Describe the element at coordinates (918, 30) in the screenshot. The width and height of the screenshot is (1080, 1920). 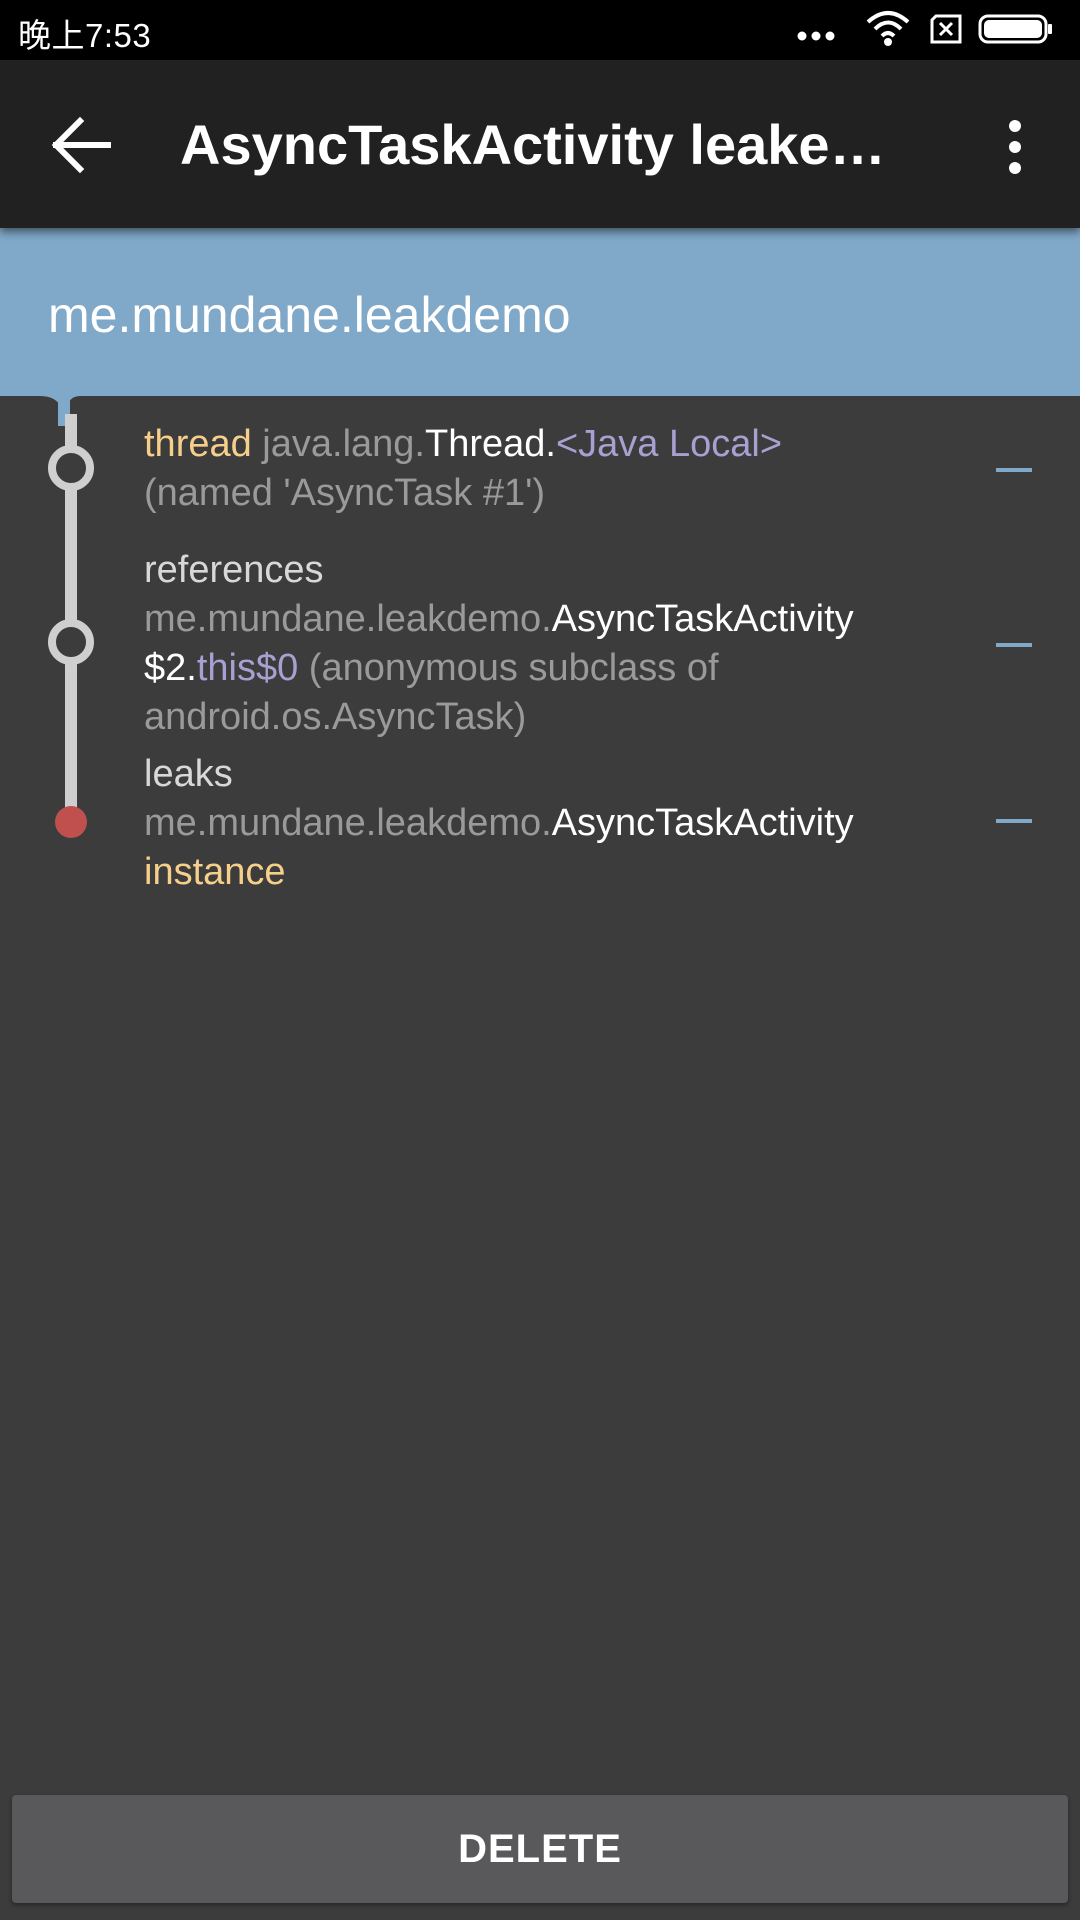
I see `status-icons` at that location.